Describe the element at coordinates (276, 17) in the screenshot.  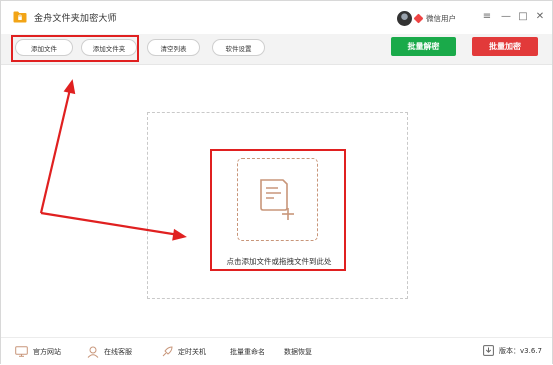
I see `title-bar: 金舟文件夹加密大师 微信用户 ≡ — □ ✕` at that location.